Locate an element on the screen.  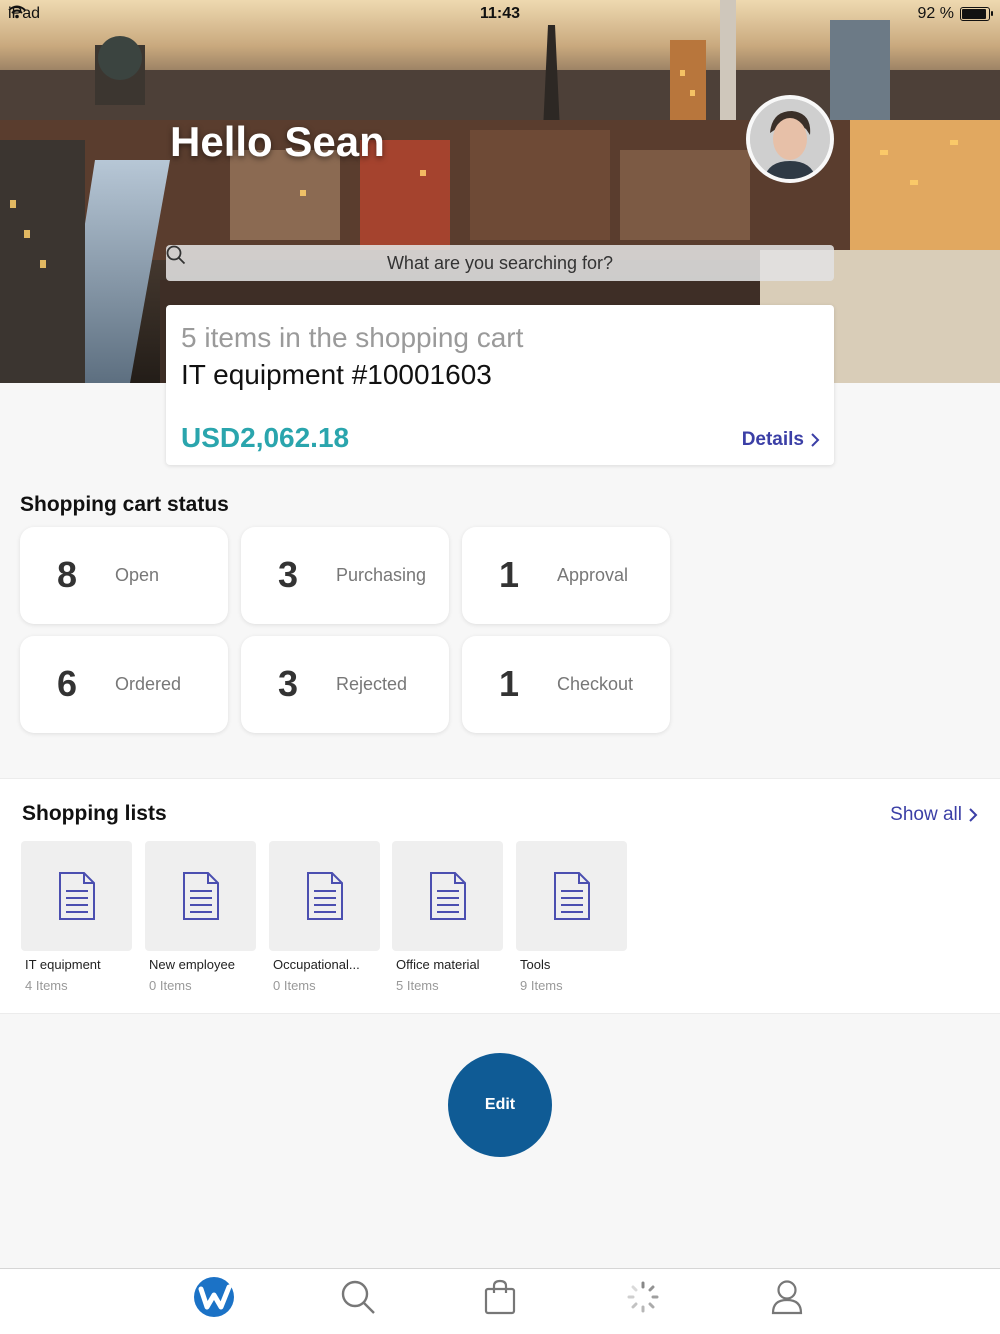
status-label: Rejected is located at coordinates (372, 684).